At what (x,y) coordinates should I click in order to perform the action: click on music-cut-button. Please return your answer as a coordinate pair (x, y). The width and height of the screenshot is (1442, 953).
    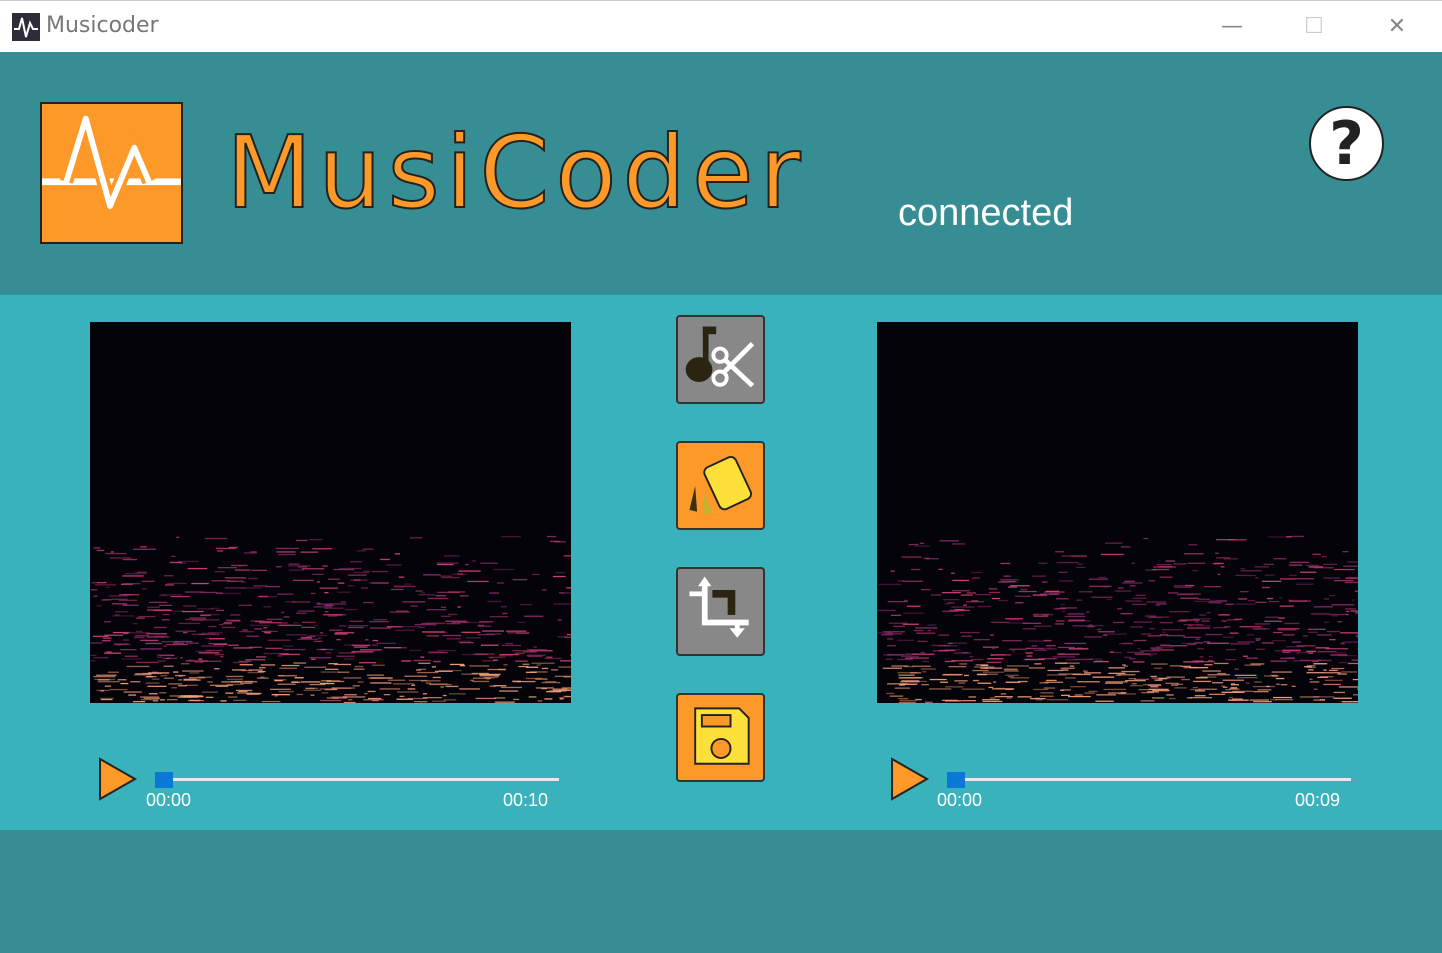
    Looking at the image, I should click on (720, 359).